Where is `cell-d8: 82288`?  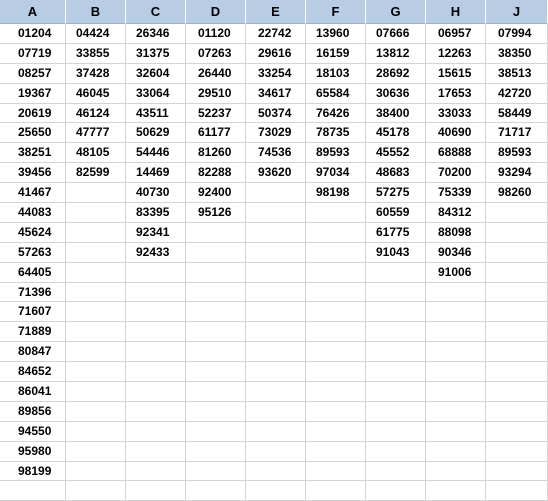
cell-d8: 82288 is located at coordinates (216, 173).